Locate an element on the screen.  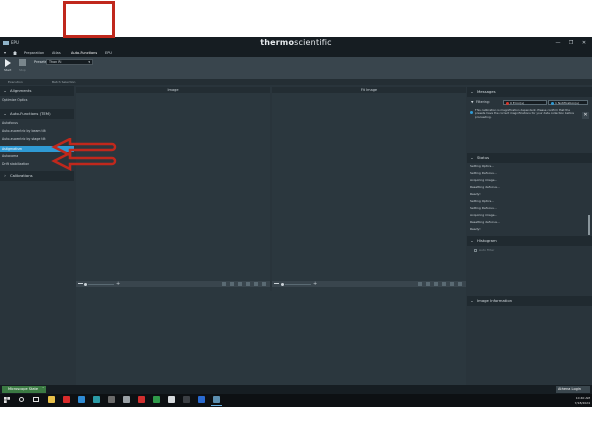
task-view-icon is located at coordinates (36, 399).